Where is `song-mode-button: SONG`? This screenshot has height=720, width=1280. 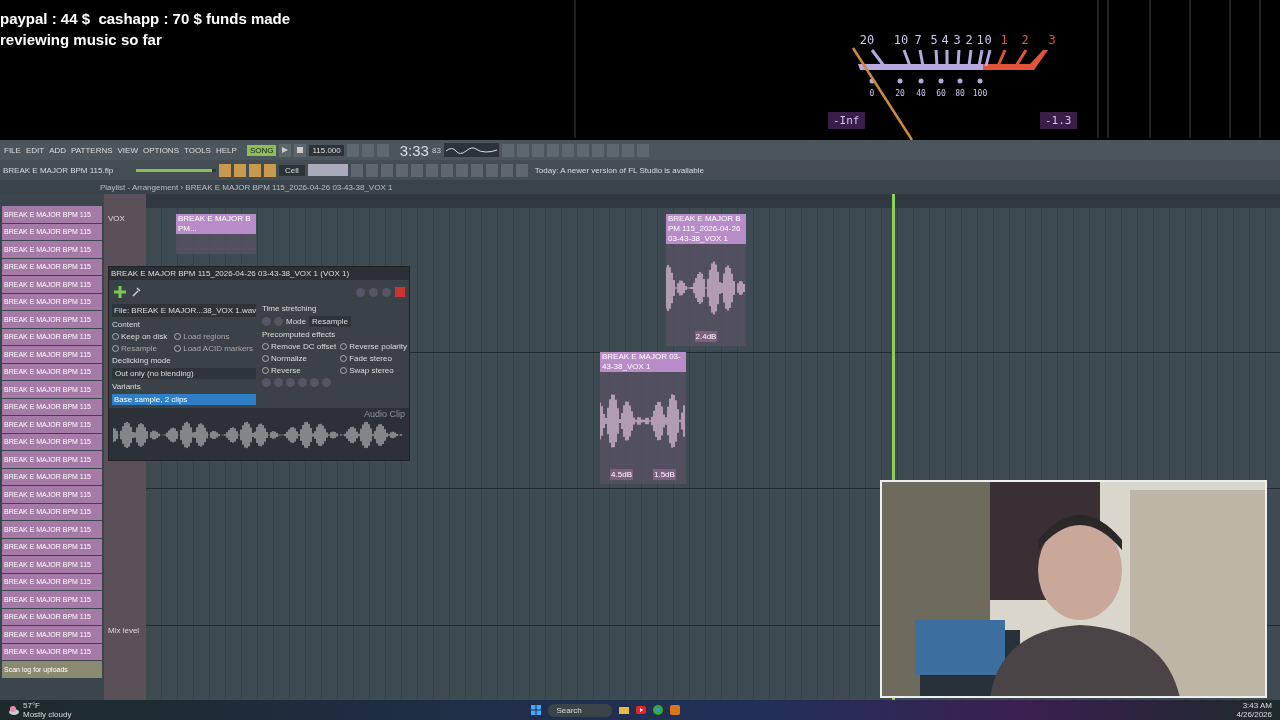 song-mode-button: SONG is located at coordinates (261, 150).